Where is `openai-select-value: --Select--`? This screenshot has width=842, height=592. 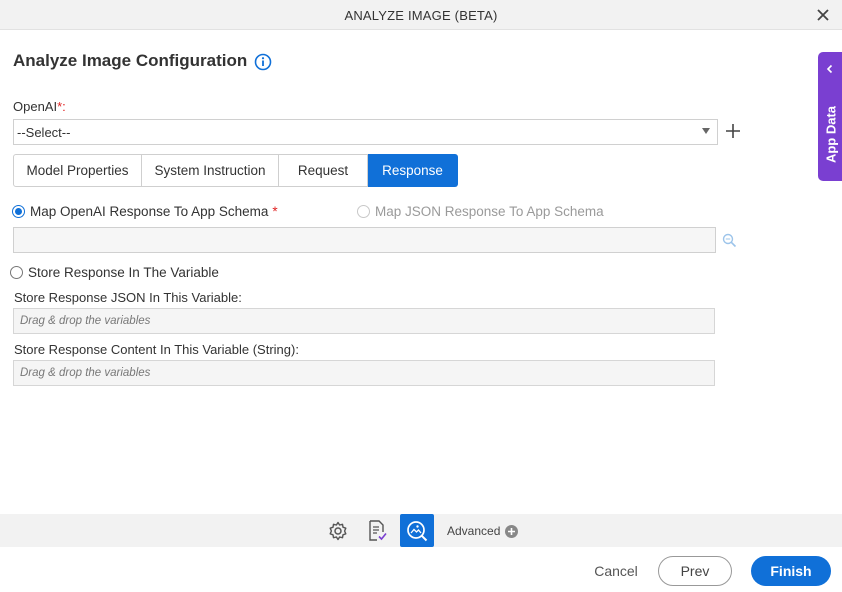 openai-select-value: --Select-- is located at coordinates (44, 132).